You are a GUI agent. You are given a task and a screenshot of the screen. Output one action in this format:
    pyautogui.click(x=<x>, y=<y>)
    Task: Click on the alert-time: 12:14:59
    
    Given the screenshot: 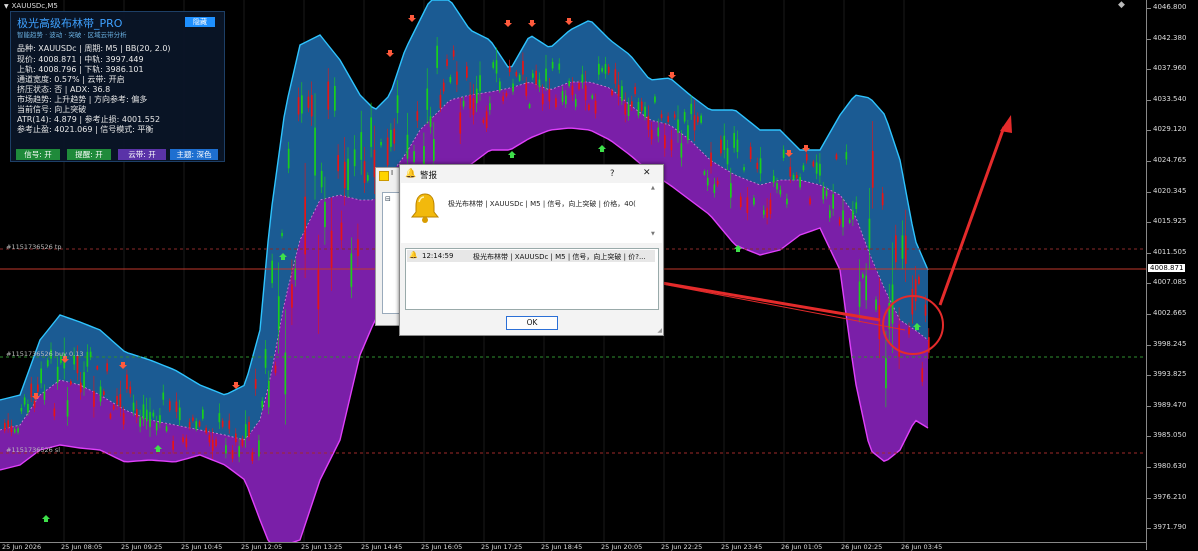 What is the action you would take?
    pyautogui.click(x=438, y=256)
    